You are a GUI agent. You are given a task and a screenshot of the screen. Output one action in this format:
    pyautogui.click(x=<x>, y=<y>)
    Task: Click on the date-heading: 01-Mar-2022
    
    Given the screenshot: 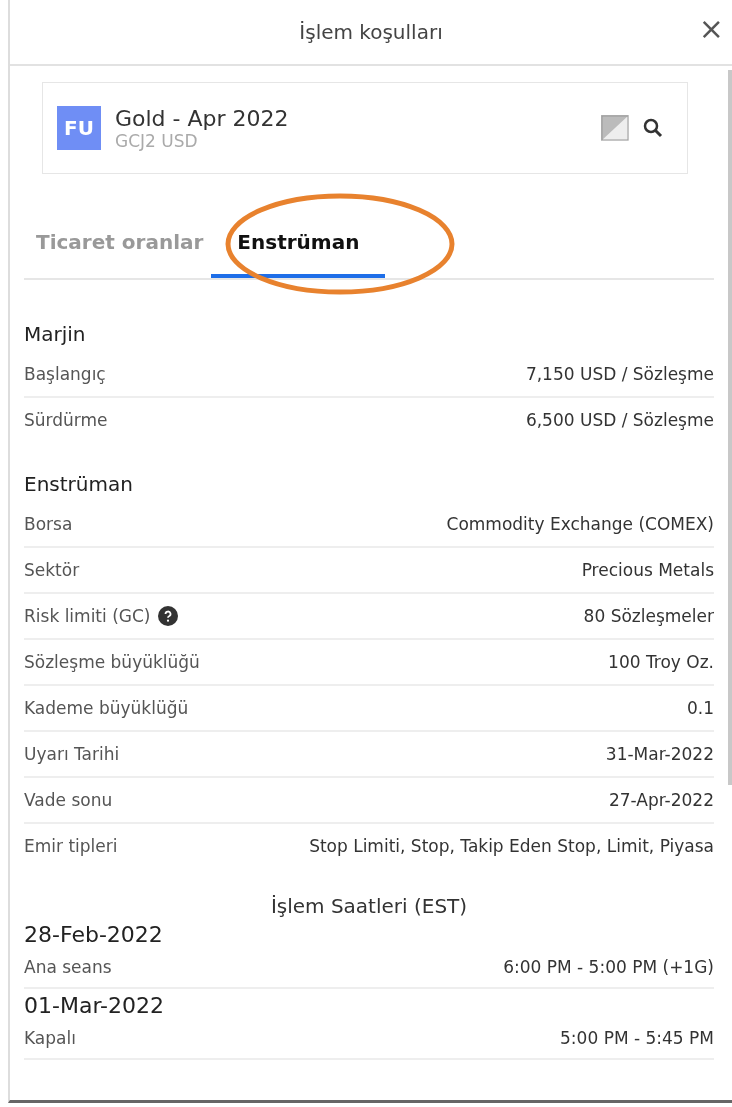 What is the action you would take?
    pyautogui.click(x=94, y=1005)
    